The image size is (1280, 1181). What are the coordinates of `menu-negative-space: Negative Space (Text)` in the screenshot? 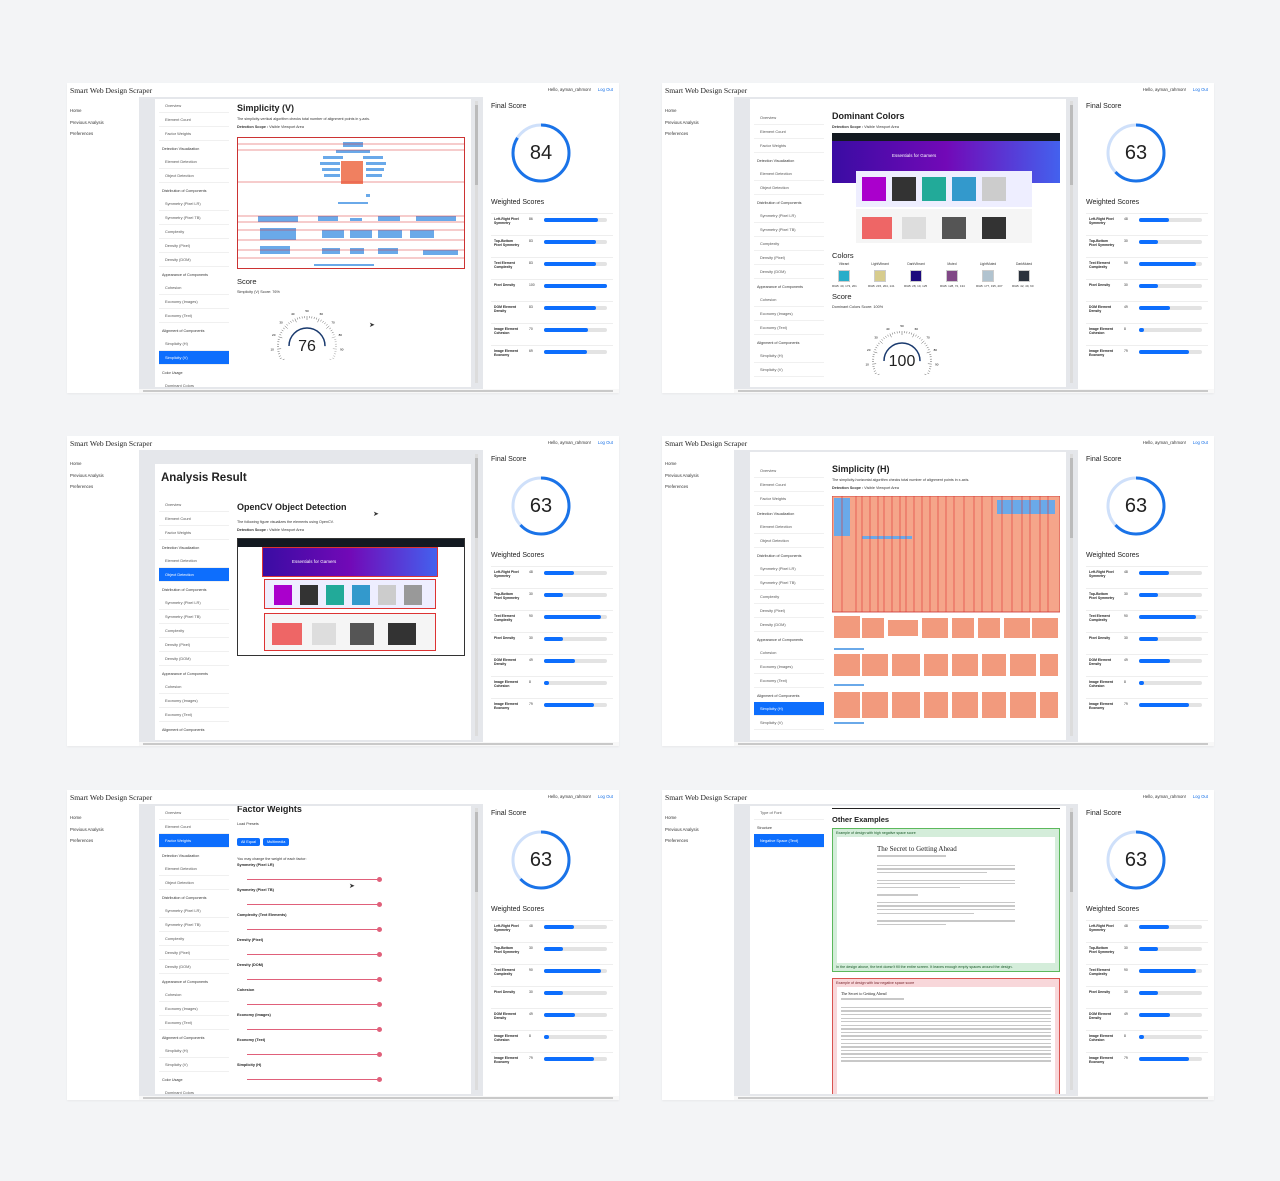 It's located at (789, 841).